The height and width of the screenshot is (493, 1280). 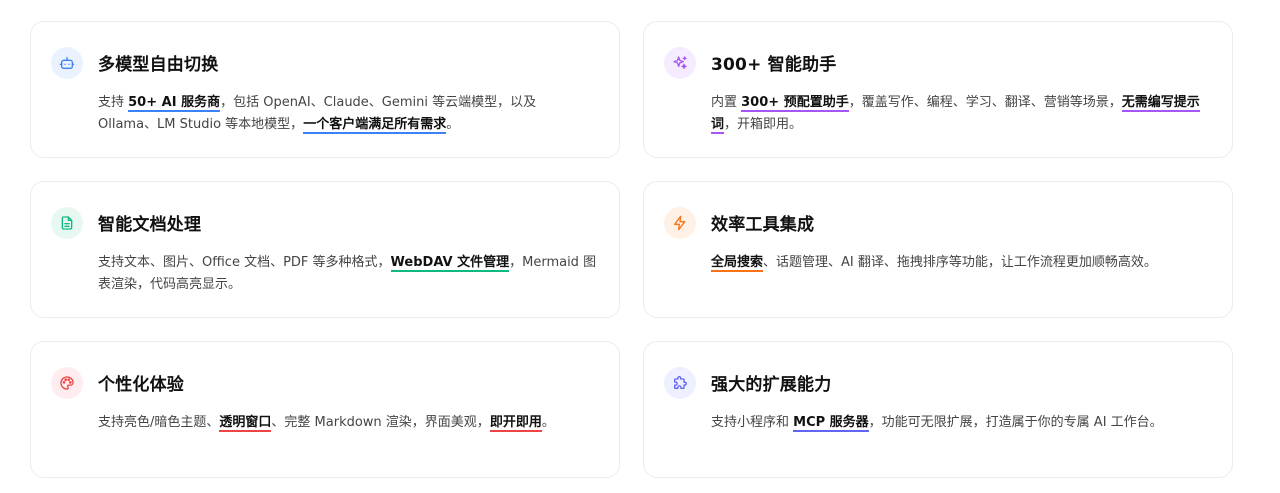 What do you see at coordinates (737, 263) in the screenshot?
I see `highlight-text: 全局搜索` at bounding box center [737, 263].